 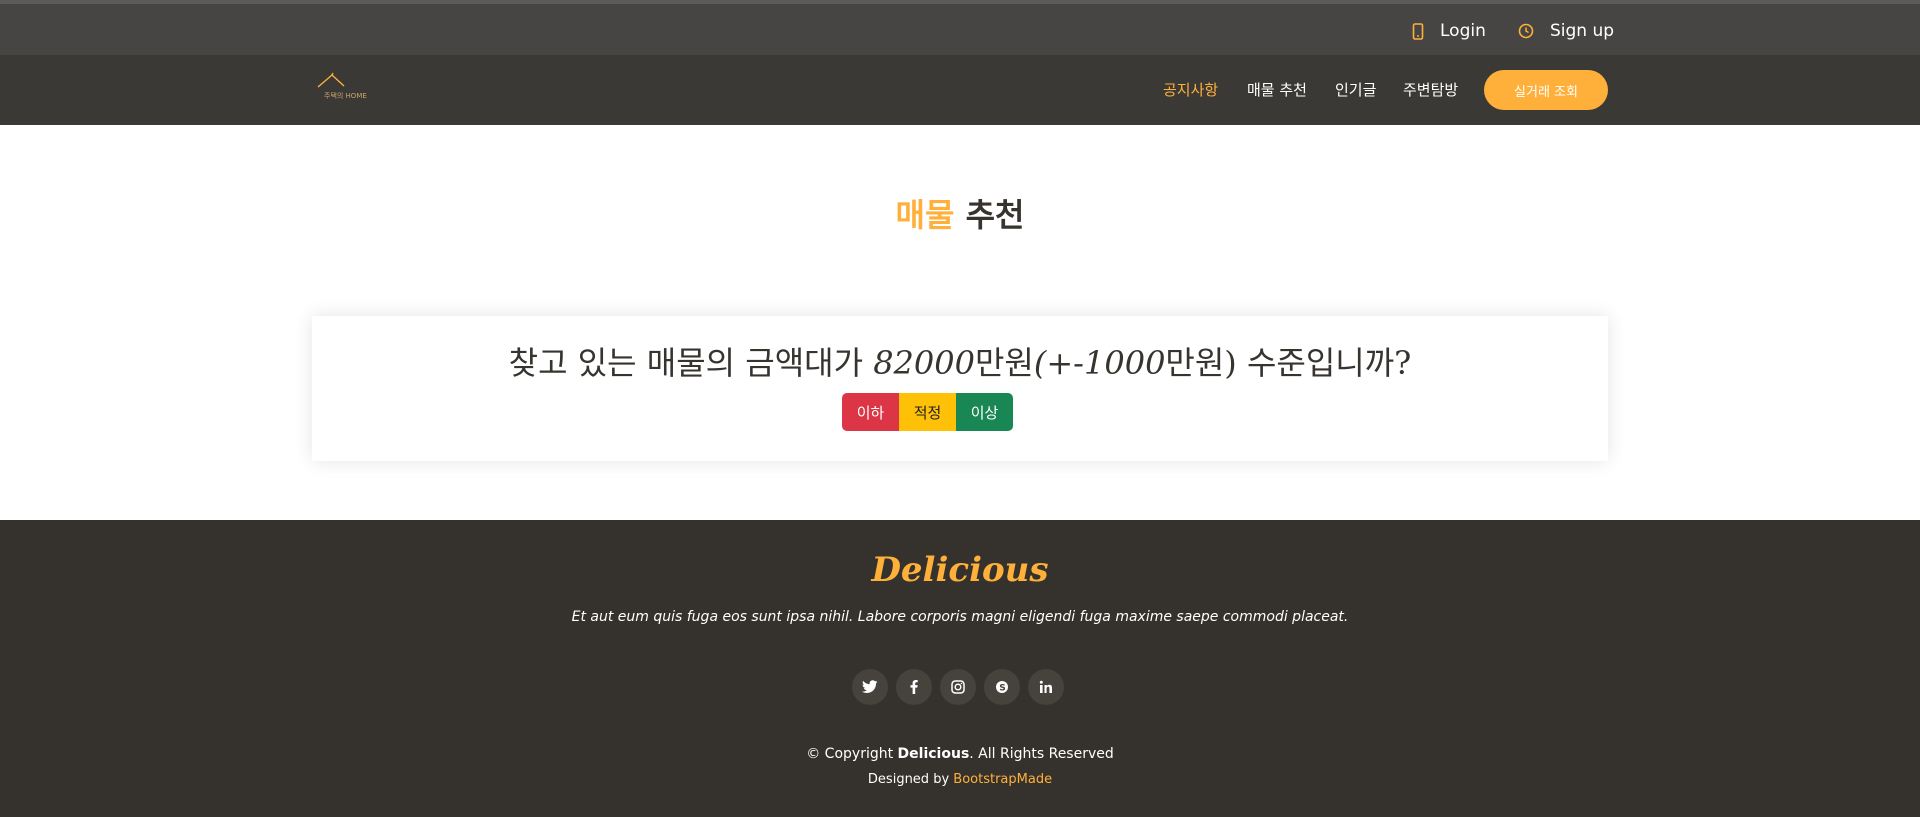 I want to click on copyright-brand: Delicious, so click(x=933, y=754).